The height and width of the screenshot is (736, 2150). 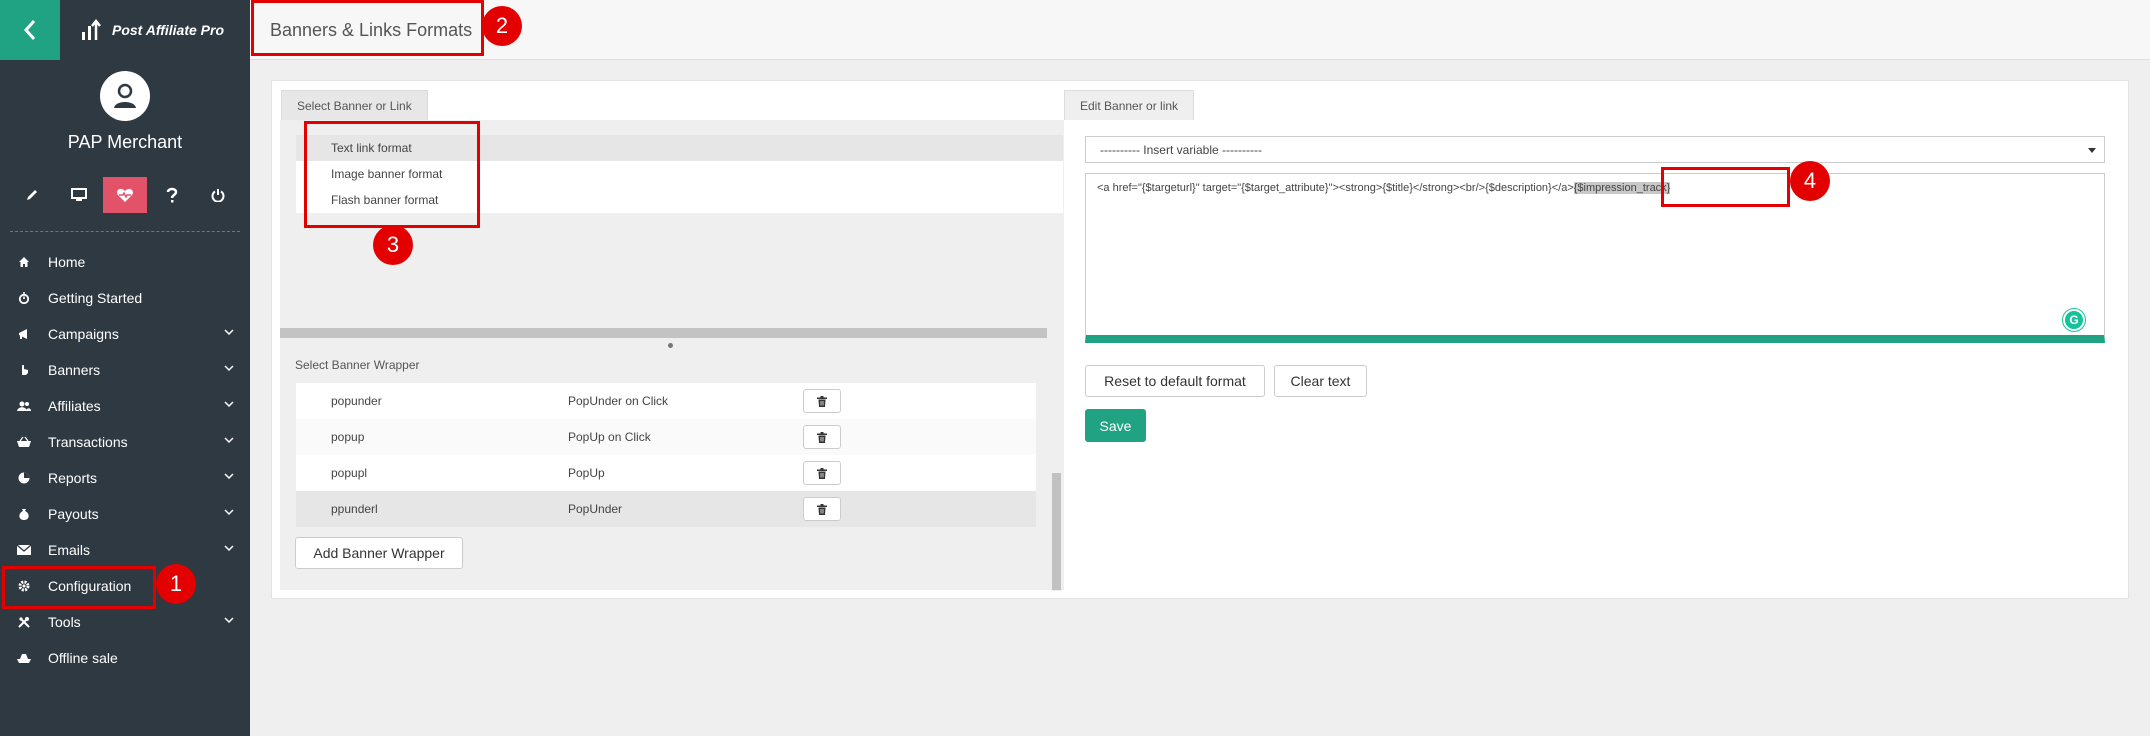 What do you see at coordinates (69, 550) in the screenshot?
I see `nav-label: Emails` at bounding box center [69, 550].